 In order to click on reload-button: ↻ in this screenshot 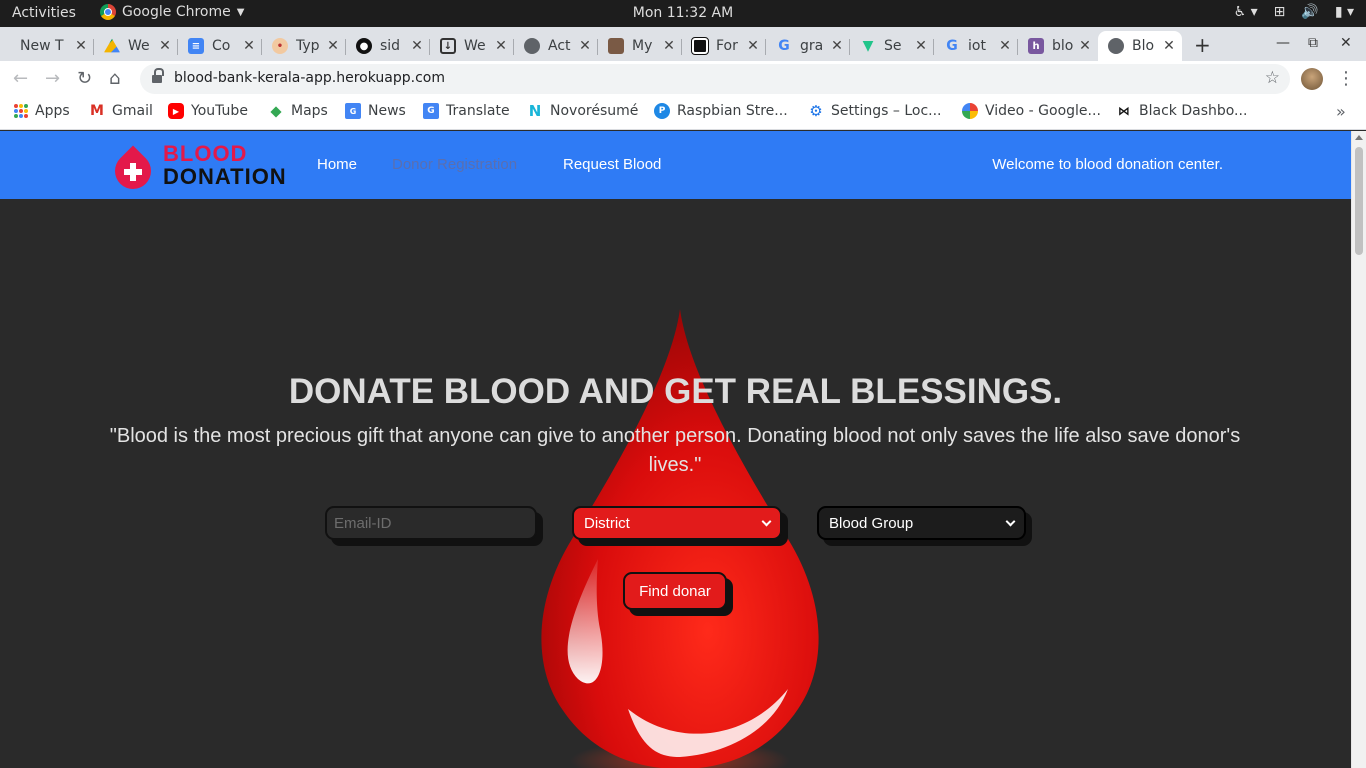, I will do `click(84, 78)`.